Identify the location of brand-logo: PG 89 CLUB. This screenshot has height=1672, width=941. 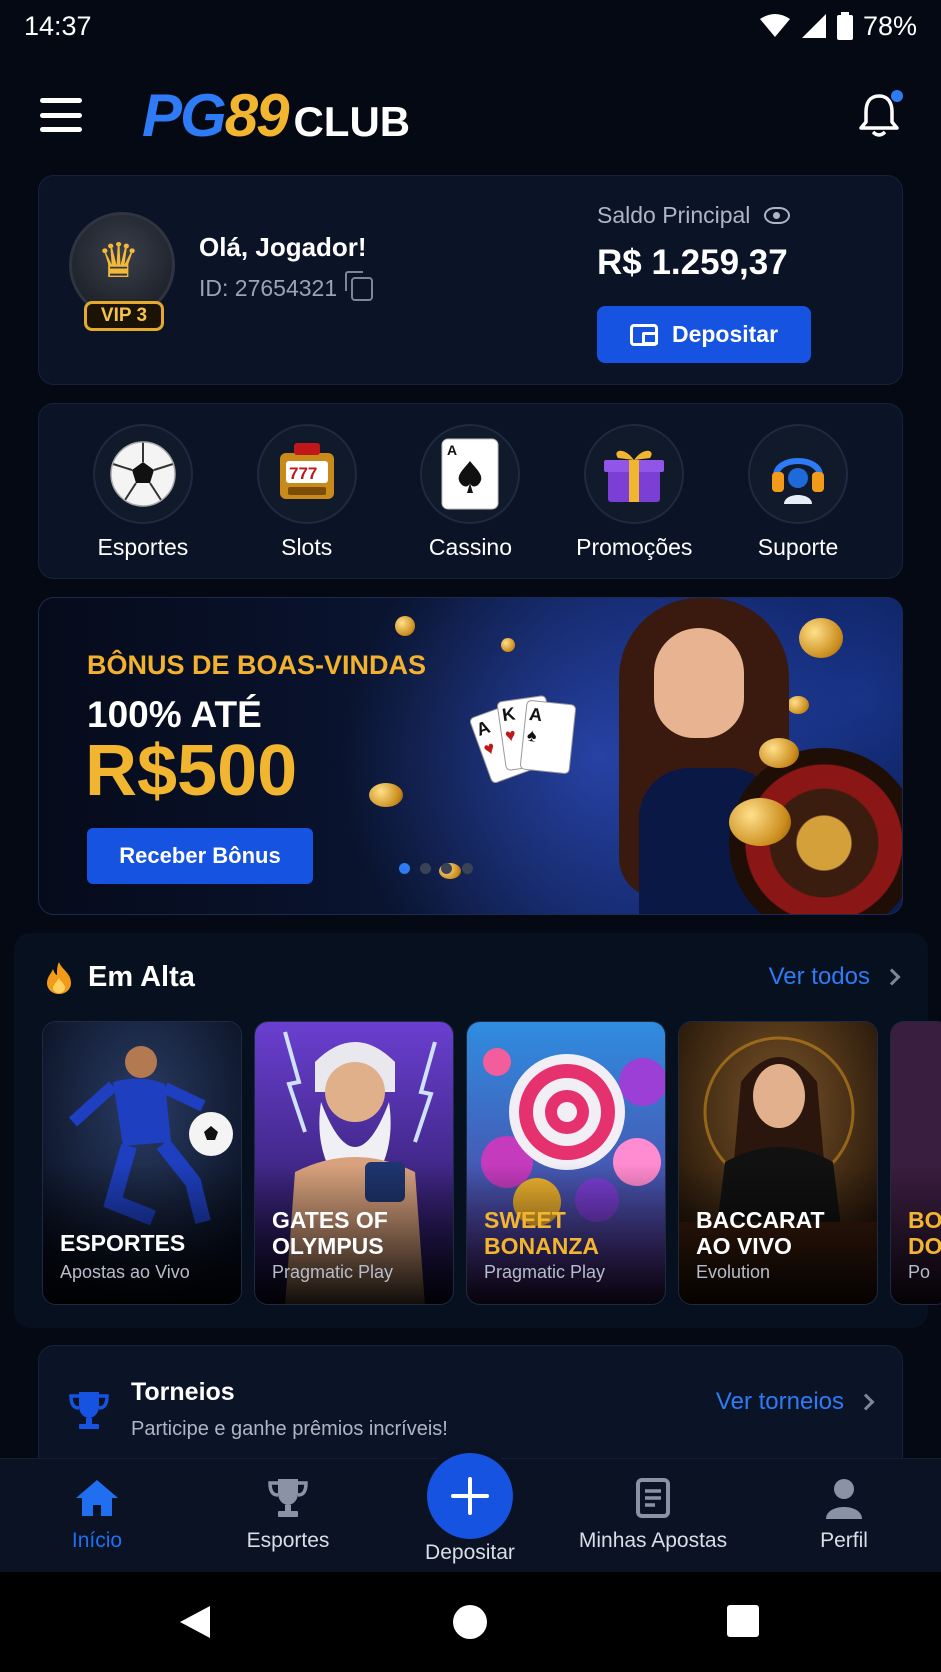
(276, 115).